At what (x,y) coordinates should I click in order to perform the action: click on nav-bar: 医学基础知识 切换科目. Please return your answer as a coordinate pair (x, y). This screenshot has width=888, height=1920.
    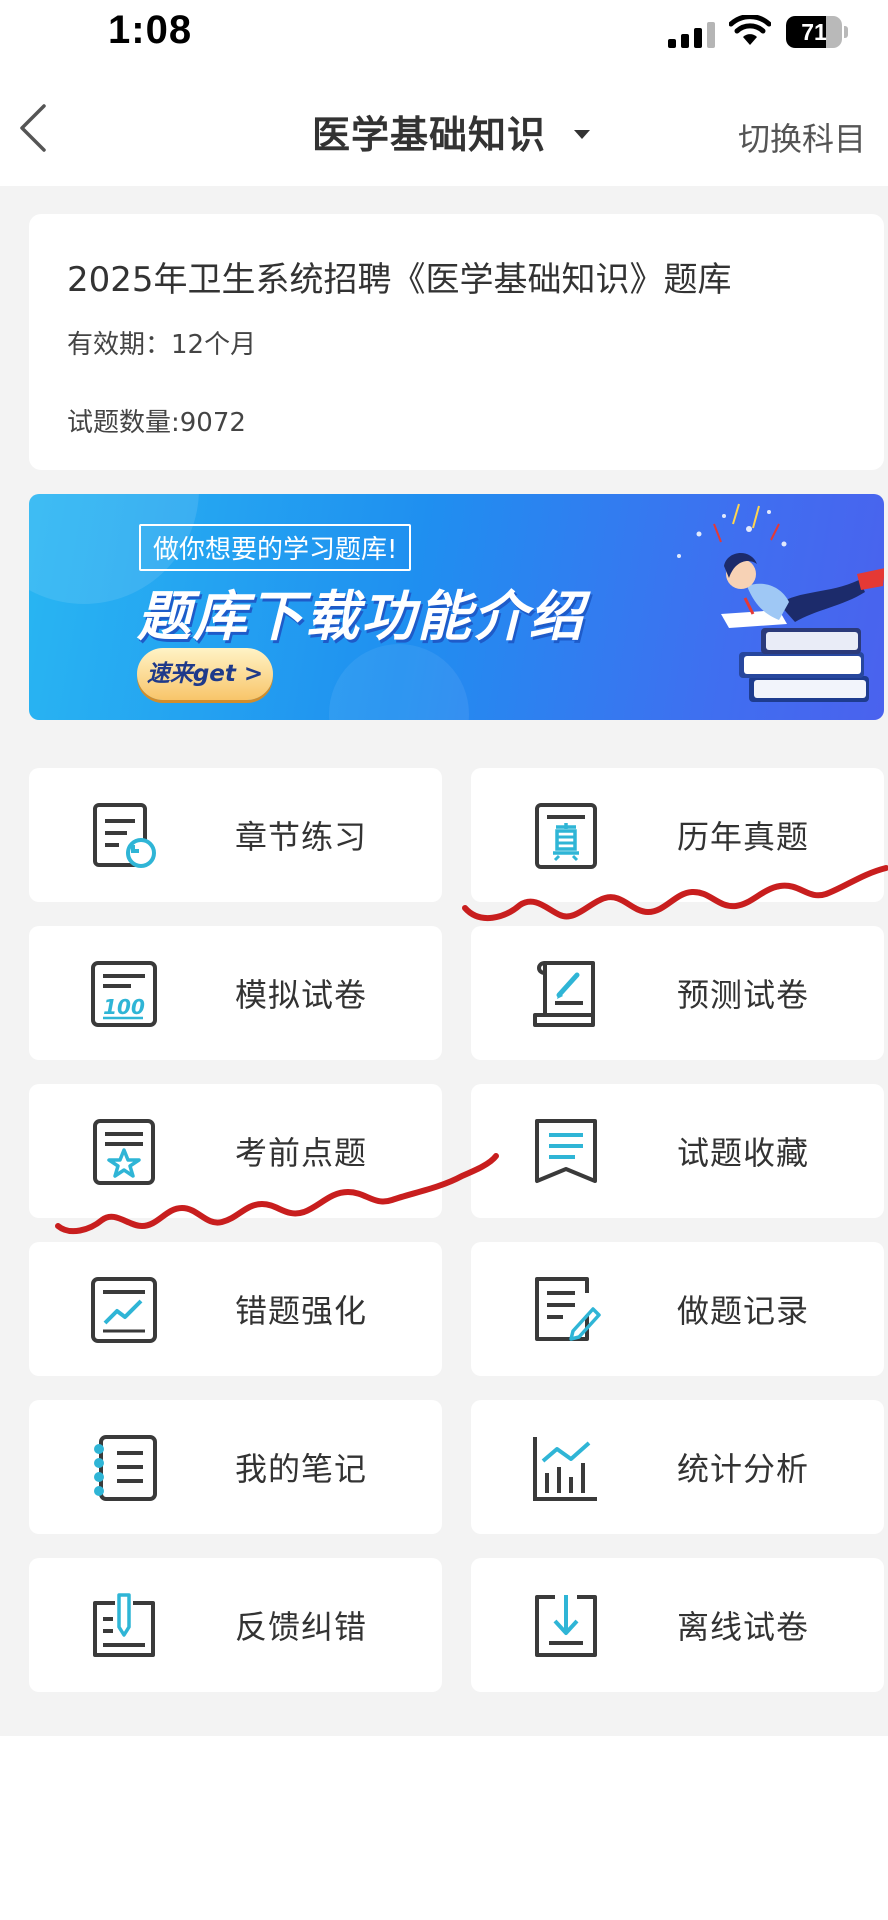
    Looking at the image, I should click on (444, 128).